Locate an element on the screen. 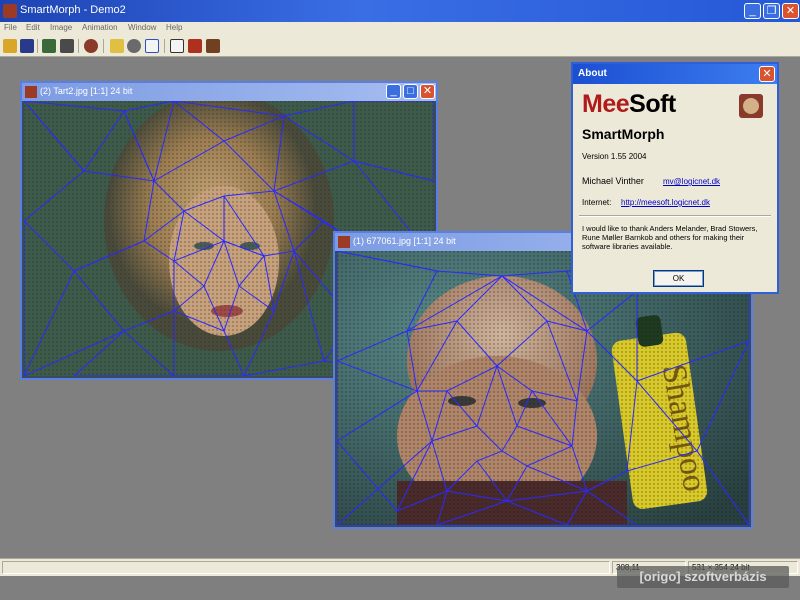 The image size is (800, 600). image-window-left-titlebar: (2) Tart2.jpg [1:1] 24 bit _ □ ✕ is located at coordinates (229, 92).